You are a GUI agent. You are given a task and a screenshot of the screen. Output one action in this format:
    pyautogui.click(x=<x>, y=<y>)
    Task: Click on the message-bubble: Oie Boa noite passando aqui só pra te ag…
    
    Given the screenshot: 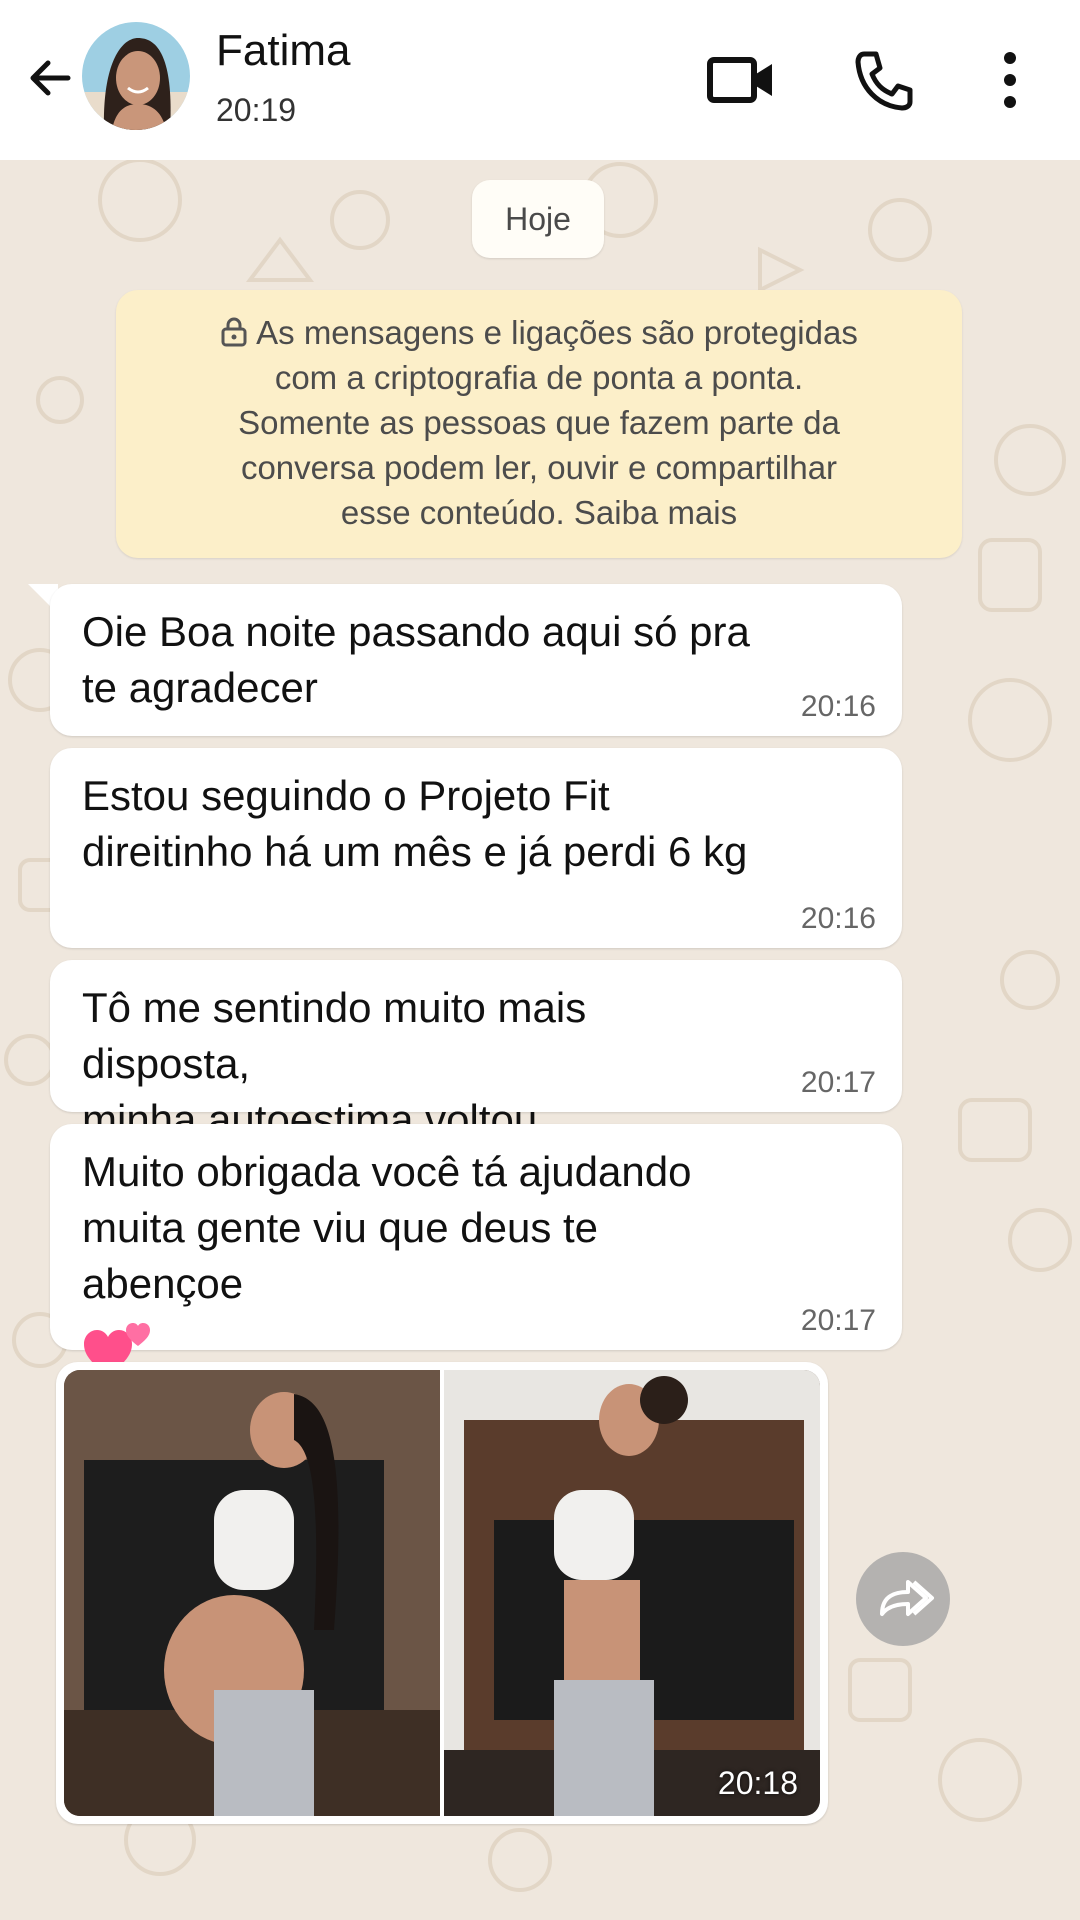 What is the action you would take?
    pyautogui.click(x=476, y=660)
    